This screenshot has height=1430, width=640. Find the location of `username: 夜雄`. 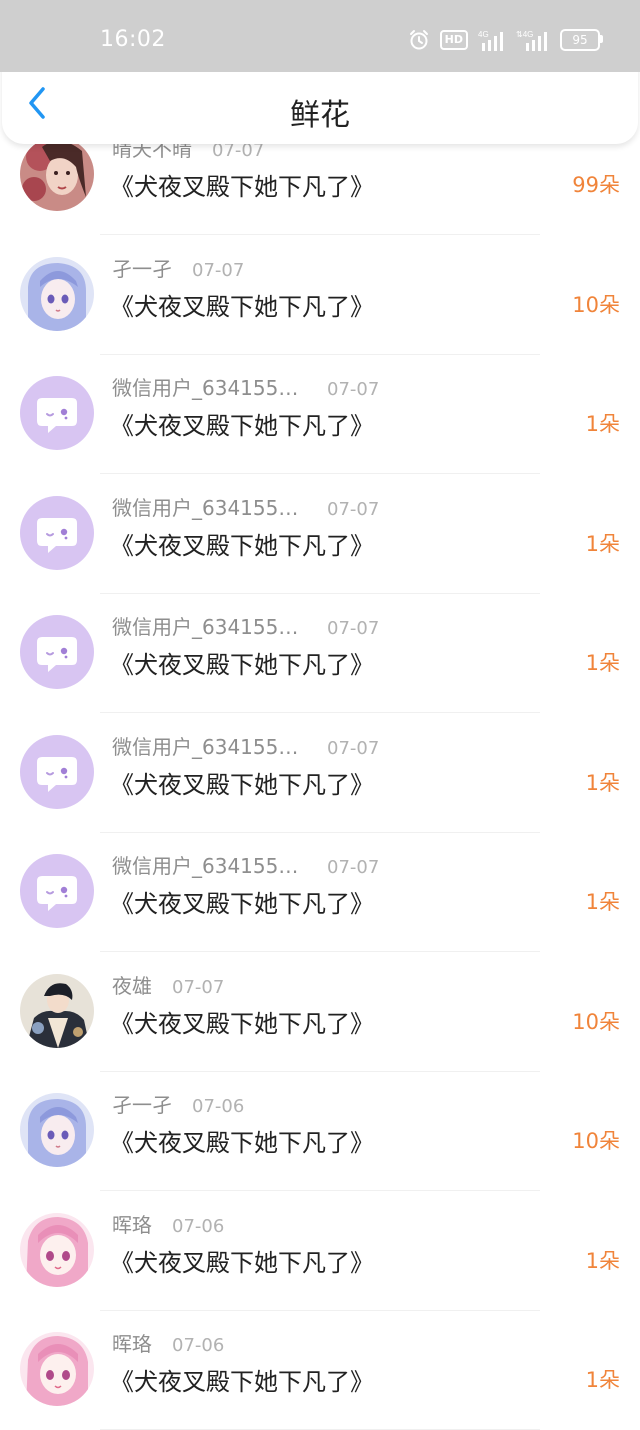

username: 夜雄 is located at coordinates (132, 984).